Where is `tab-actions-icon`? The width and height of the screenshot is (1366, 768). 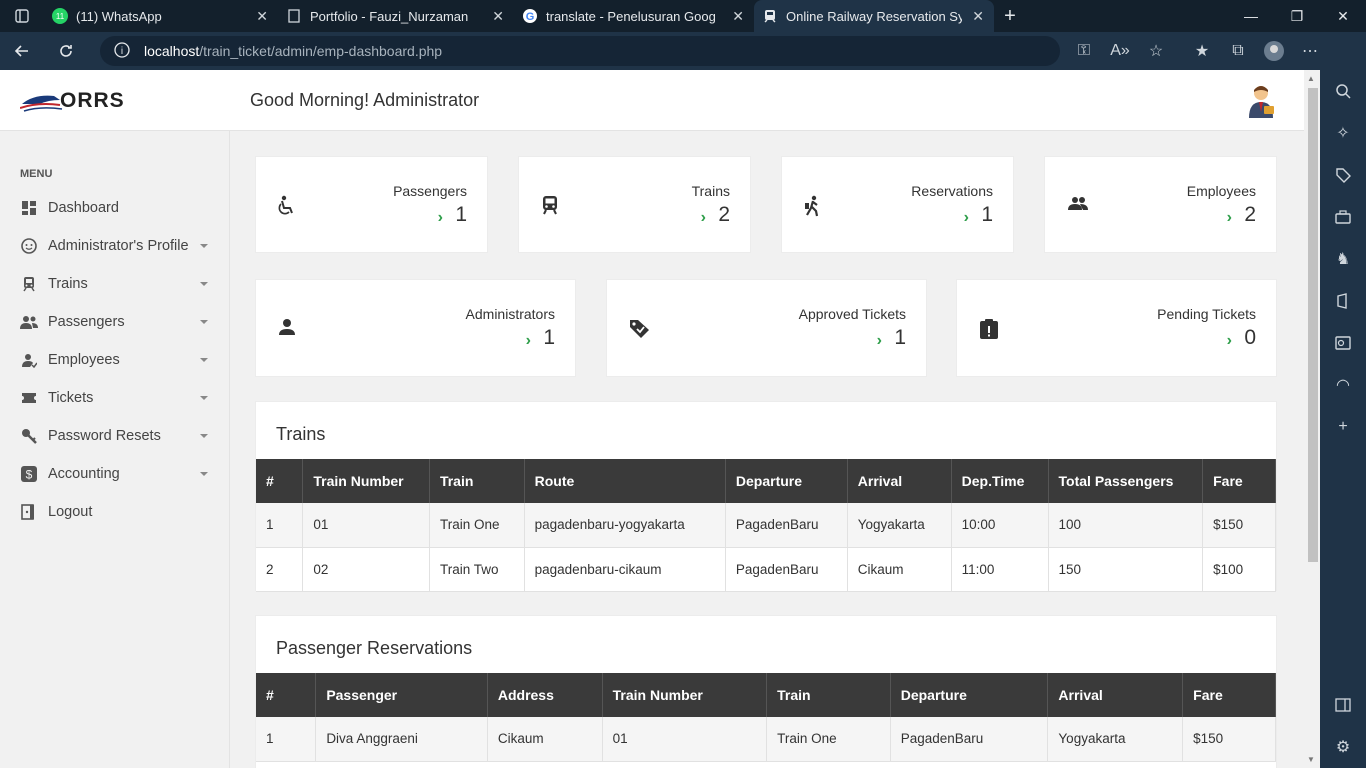 tab-actions-icon is located at coordinates (22, 16).